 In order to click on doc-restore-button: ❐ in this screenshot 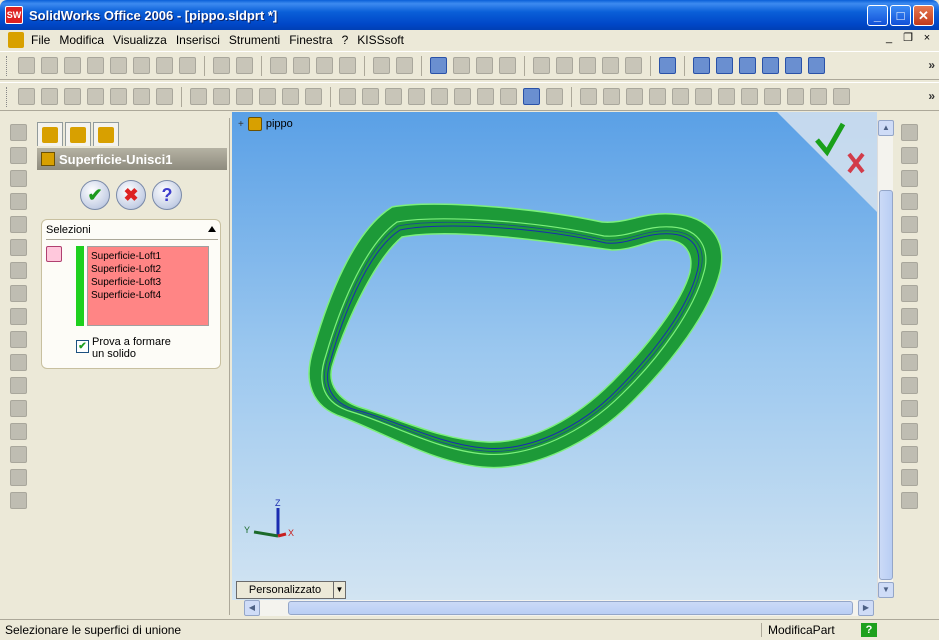, I will do `click(908, 38)`.